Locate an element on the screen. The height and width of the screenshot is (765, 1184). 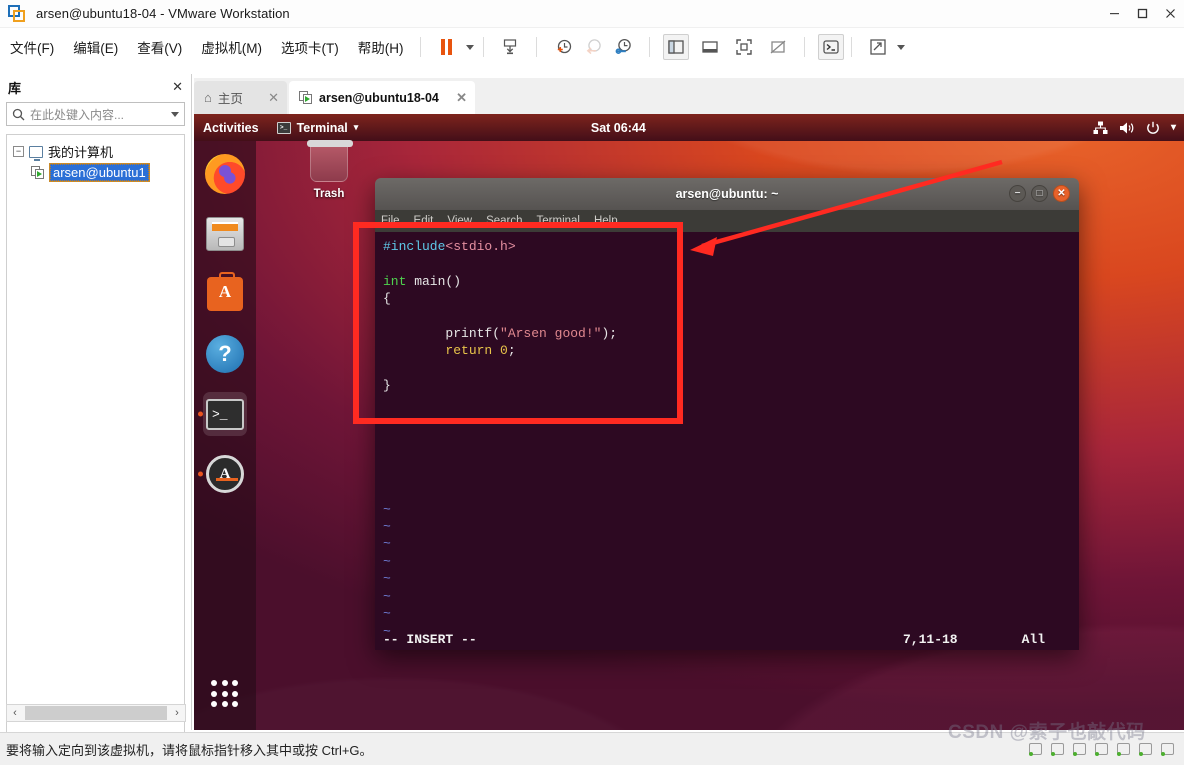
library-horizontal-scrollbar: ‹ › is located at coordinates (96, 713).